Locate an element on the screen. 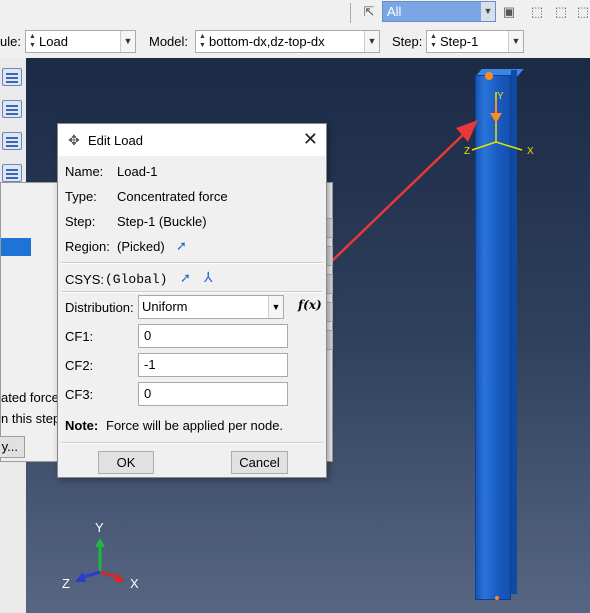 Image resolution: width=590 pixels, height=613 pixels. analytical-field-button: f(x) is located at coordinates (310, 305).